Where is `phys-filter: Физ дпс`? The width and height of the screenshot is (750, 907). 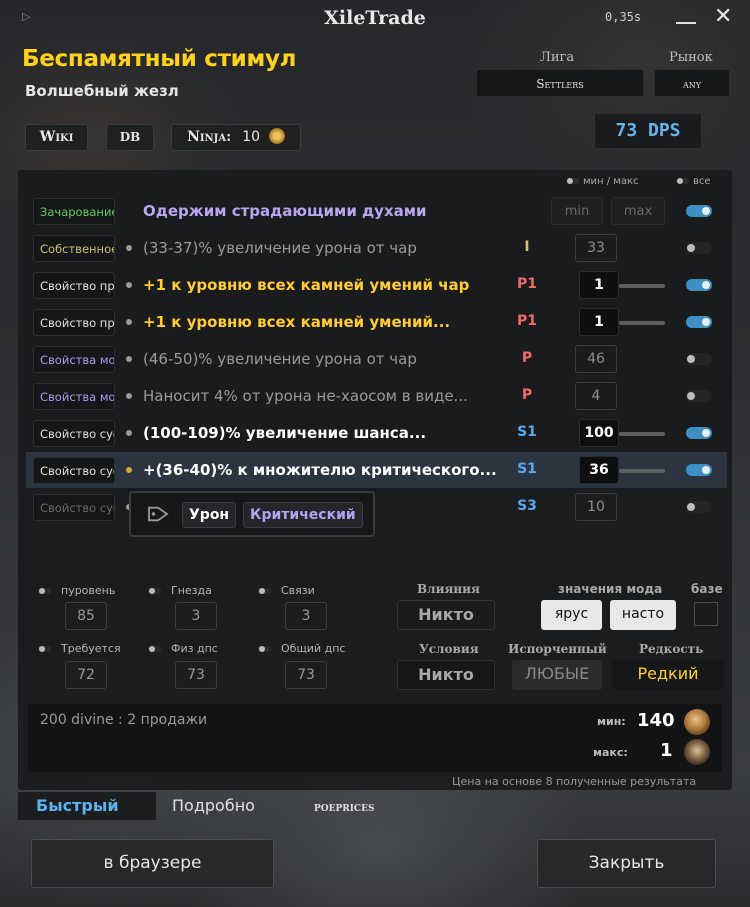 phys-filter: Физ дпс is located at coordinates (183, 648).